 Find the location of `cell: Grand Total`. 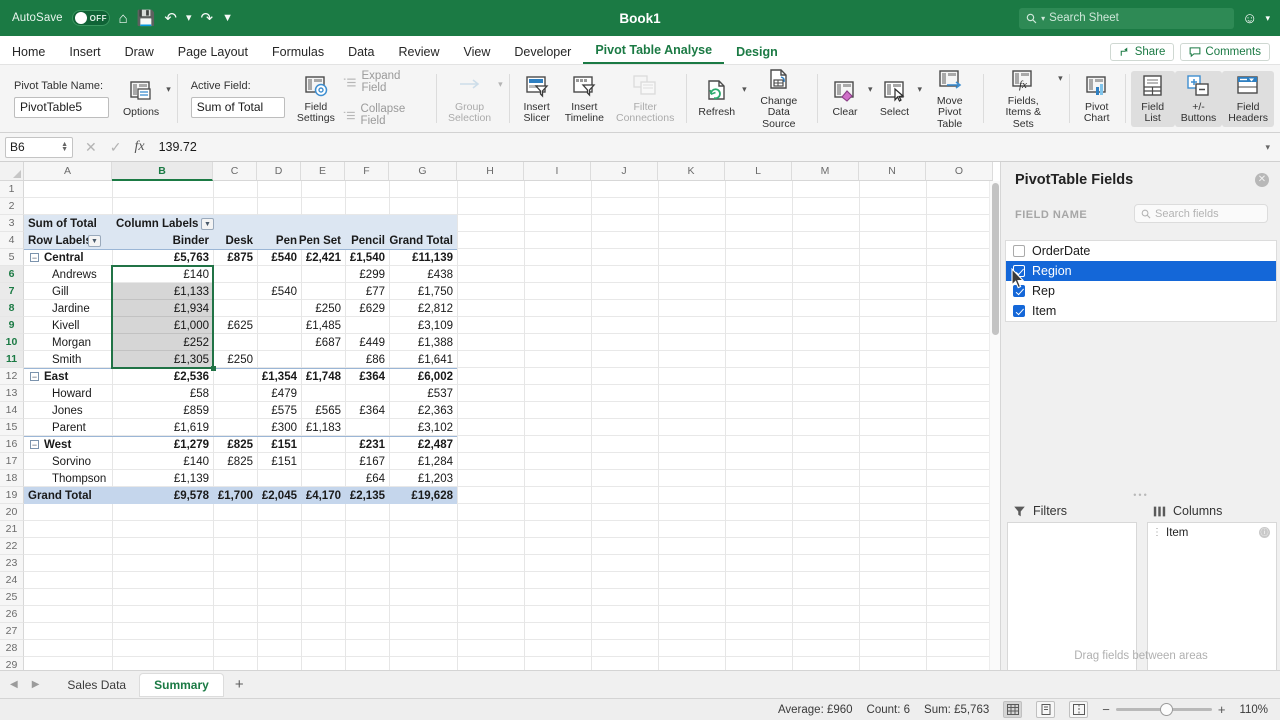

cell: Grand Total is located at coordinates (423, 240).